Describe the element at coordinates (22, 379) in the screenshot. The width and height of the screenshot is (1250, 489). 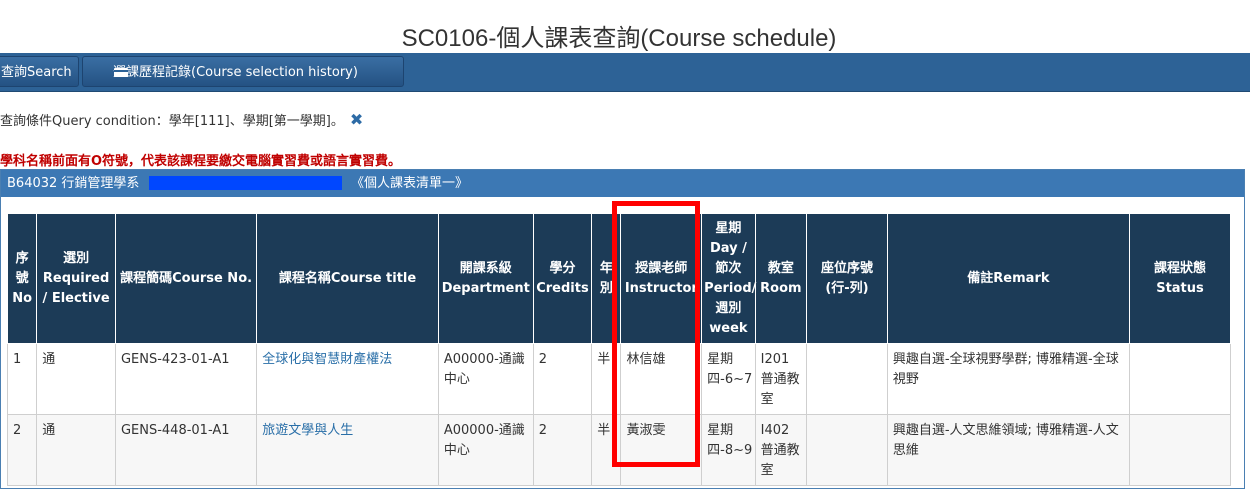
I see `cell-no: 1` at that location.